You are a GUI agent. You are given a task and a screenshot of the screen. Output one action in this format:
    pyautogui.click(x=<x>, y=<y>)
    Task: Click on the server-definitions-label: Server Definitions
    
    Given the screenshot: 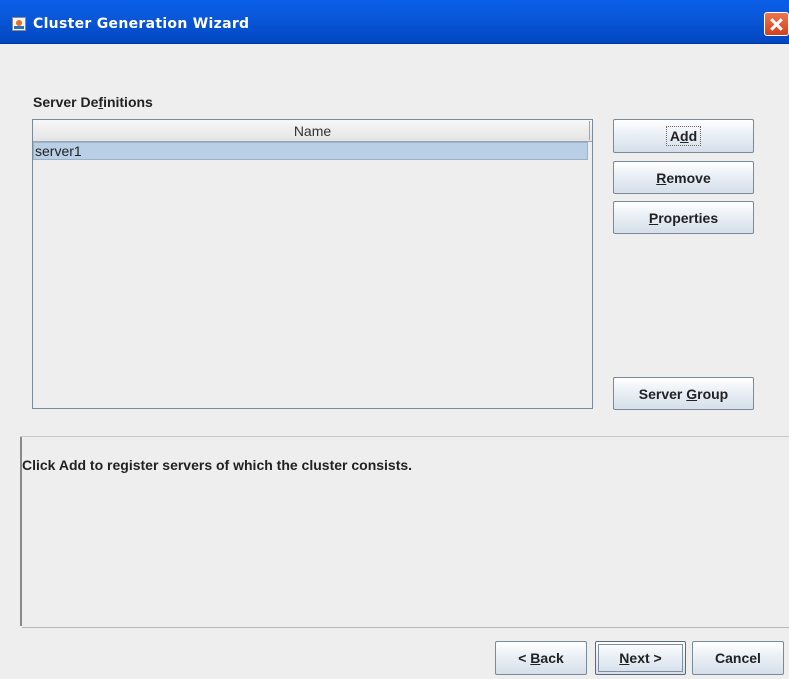 What is the action you would take?
    pyautogui.click(x=93, y=102)
    